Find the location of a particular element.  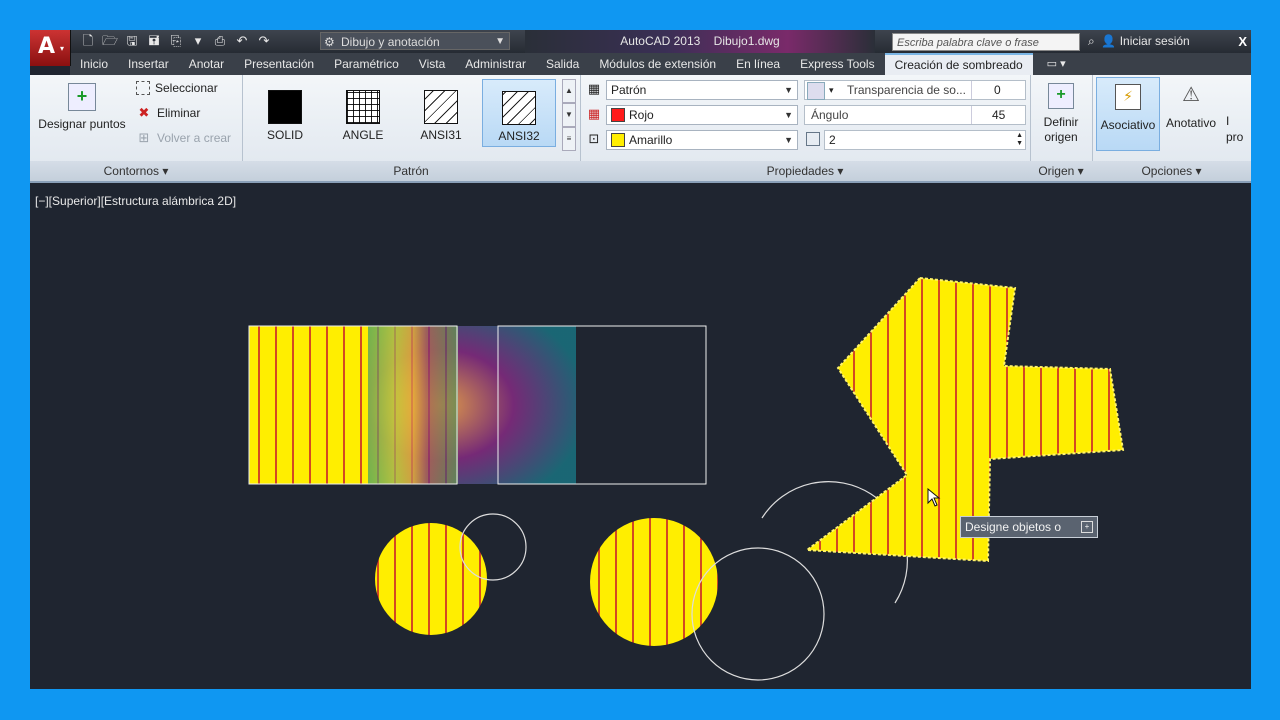

definir-label: Definir is located at coordinates (1061, 122).